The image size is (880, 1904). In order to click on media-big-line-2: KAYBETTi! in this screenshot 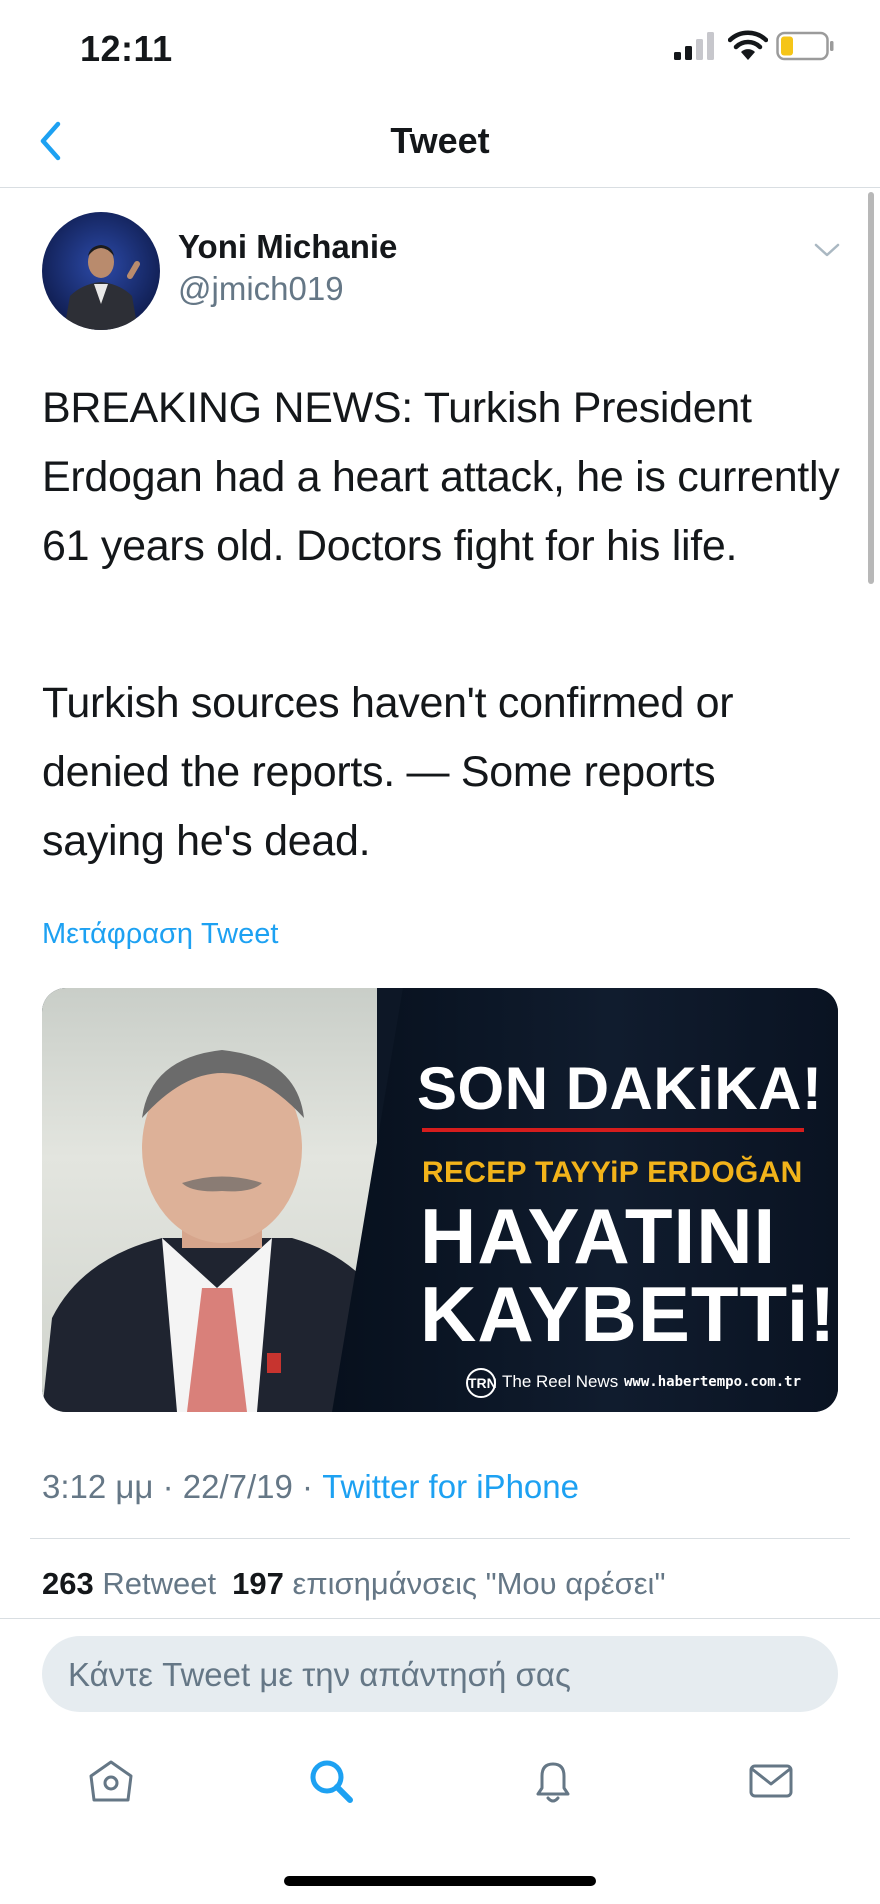, I will do `click(628, 1314)`.